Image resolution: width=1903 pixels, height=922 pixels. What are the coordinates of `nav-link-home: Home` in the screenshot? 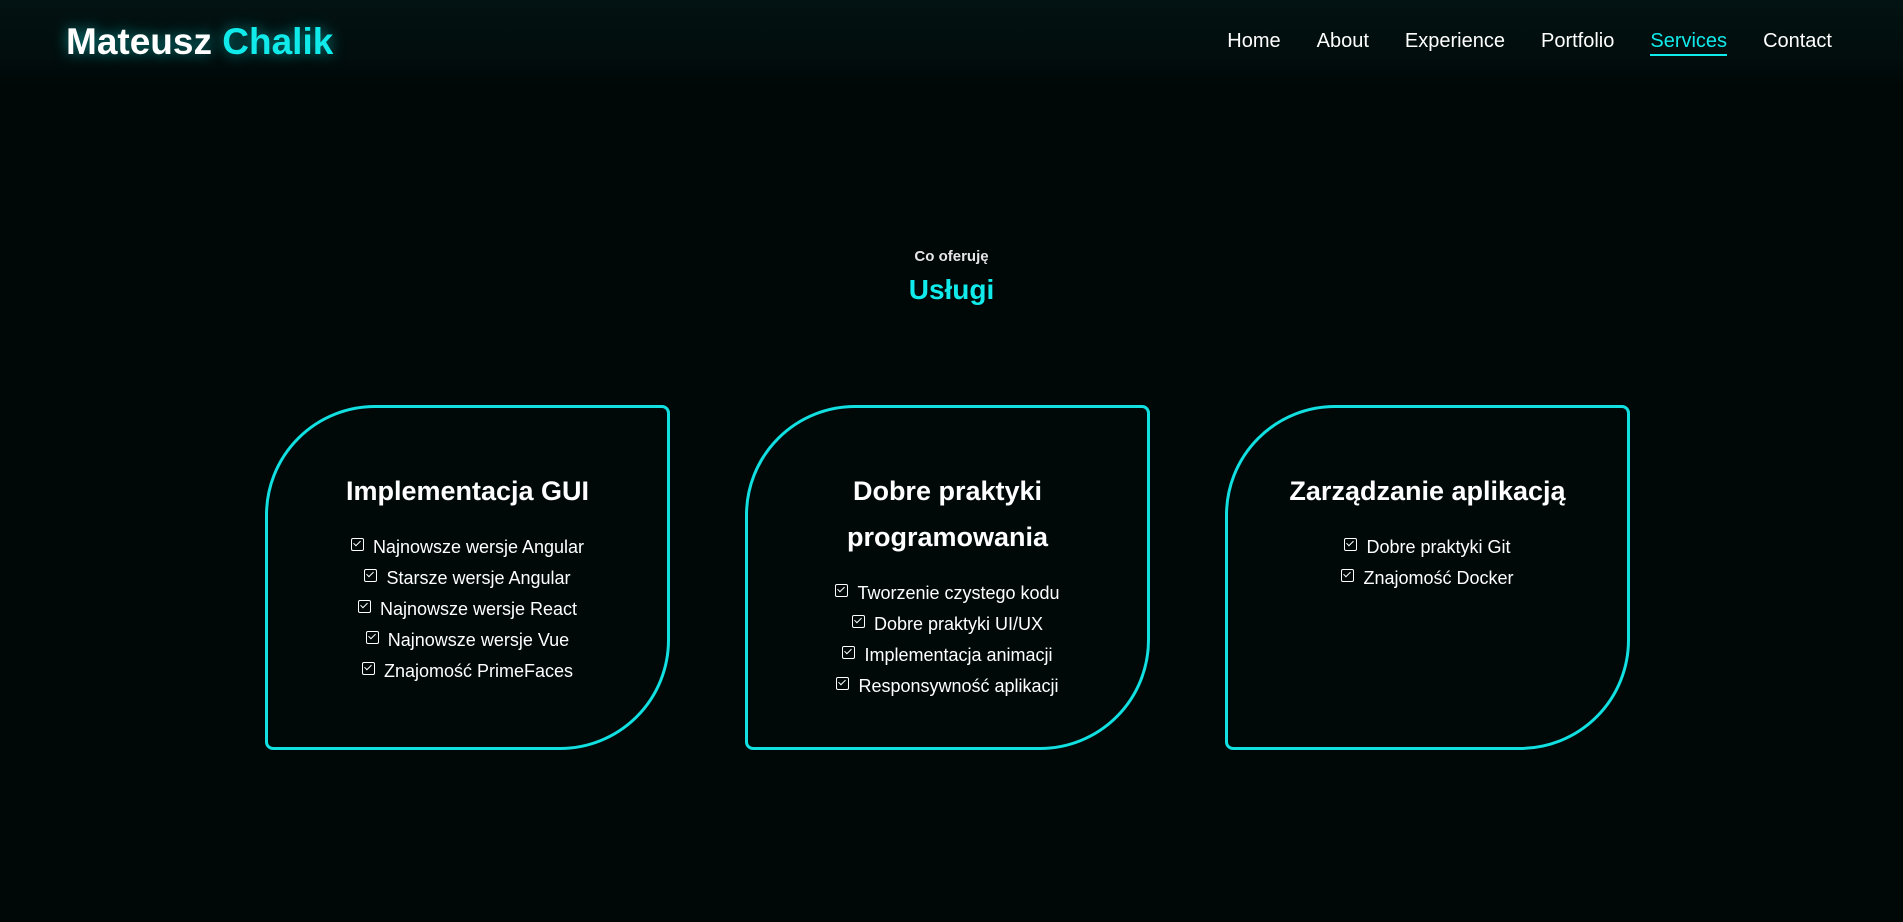 It's located at (1253, 42).